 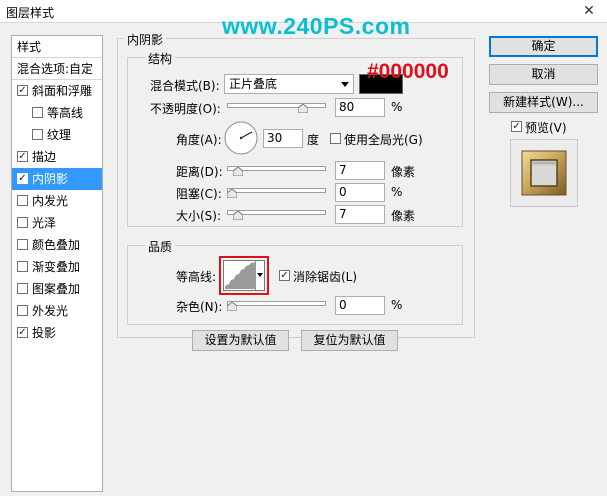 What do you see at coordinates (232, 306) in the screenshot?
I see `noise-slider-thumb` at bounding box center [232, 306].